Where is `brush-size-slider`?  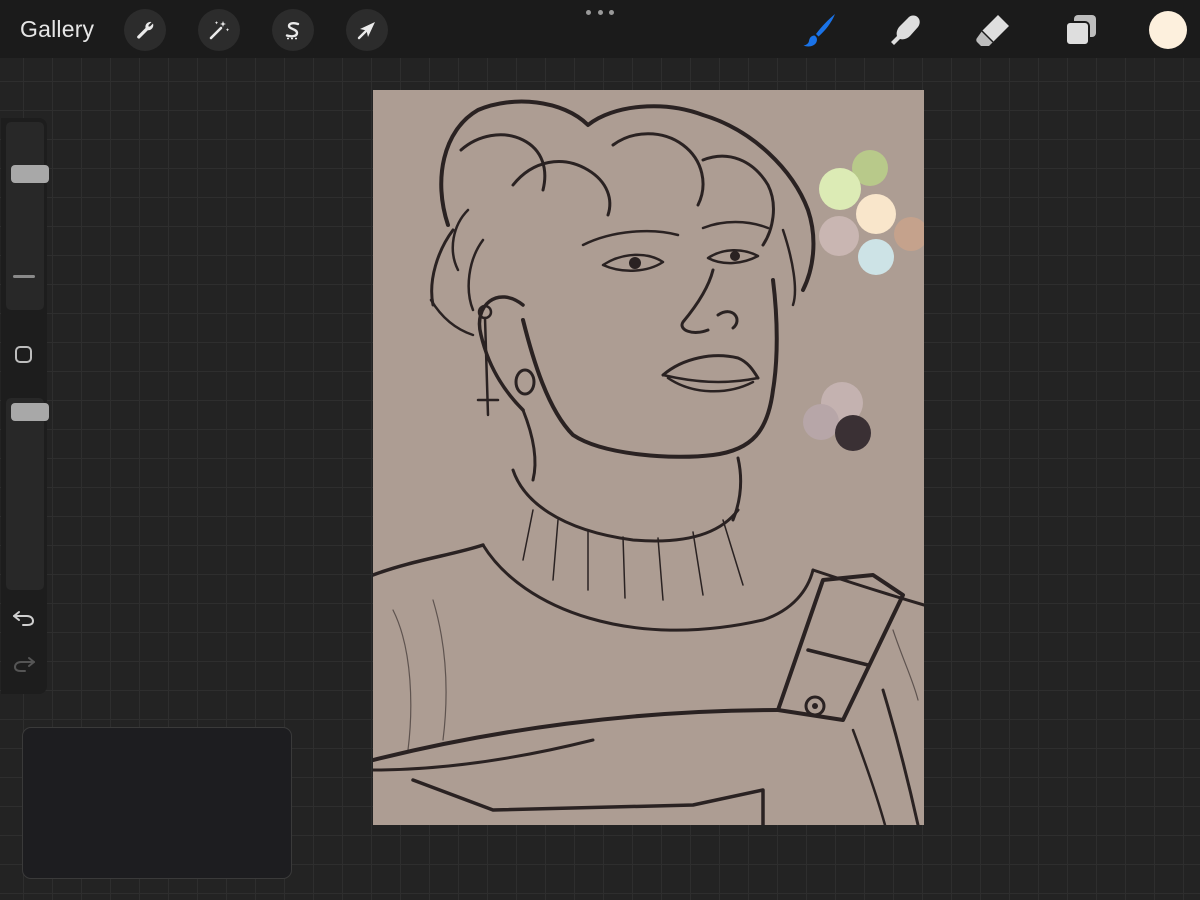
brush-size-slider is located at coordinates (27, 216).